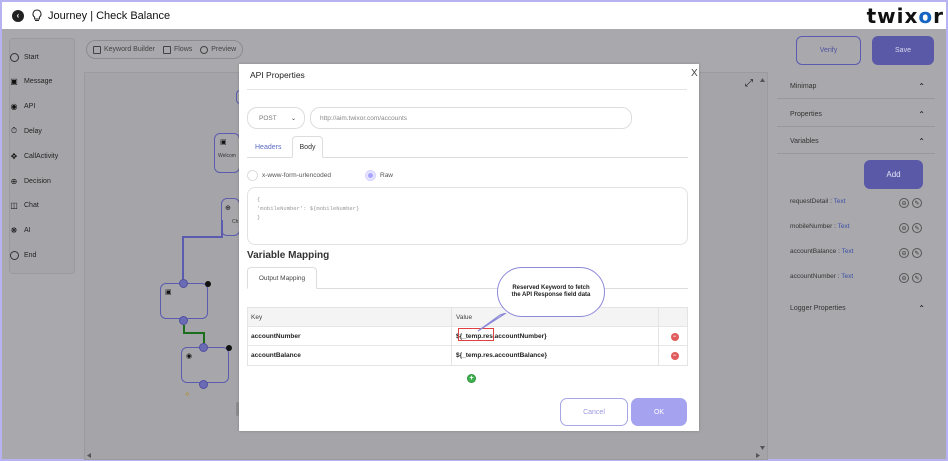 The image size is (948, 461). I want to click on variable-item: requestDetail : Text, so click(818, 201).